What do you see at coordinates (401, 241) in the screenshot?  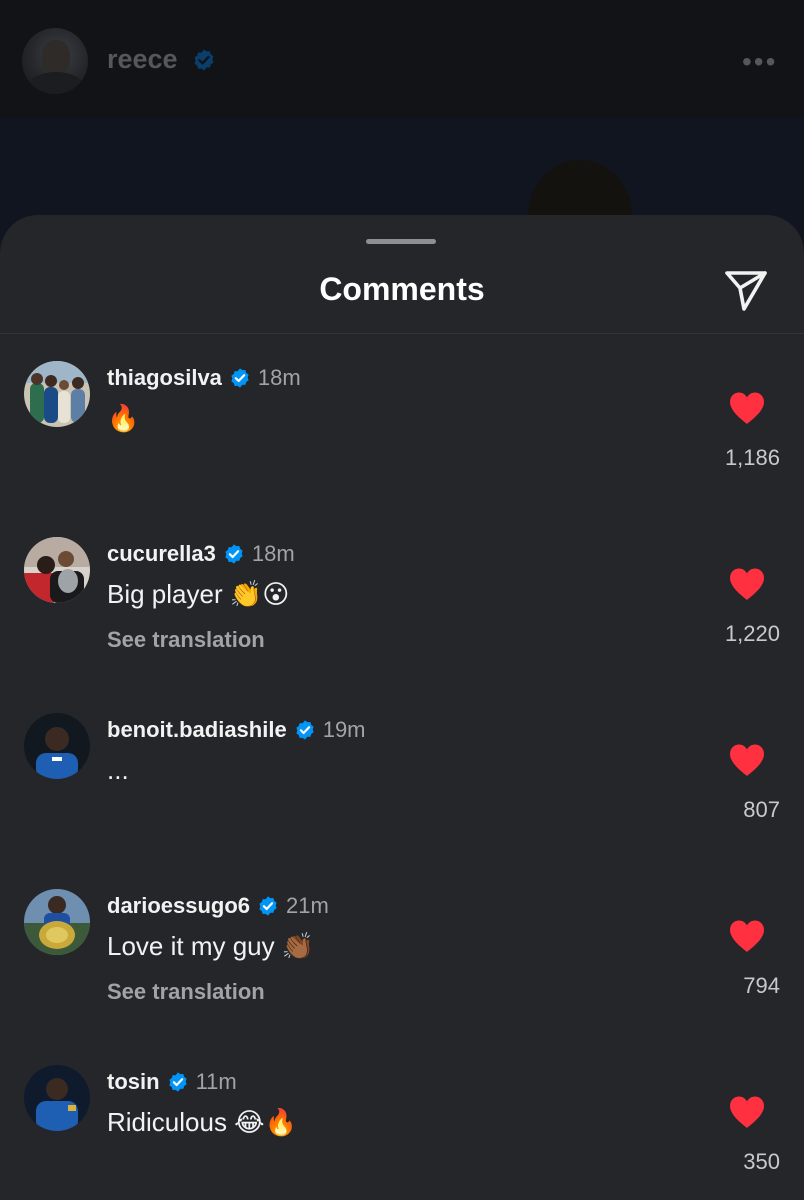 I see `sheet-drag-handle` at bounding box center [401, 241].